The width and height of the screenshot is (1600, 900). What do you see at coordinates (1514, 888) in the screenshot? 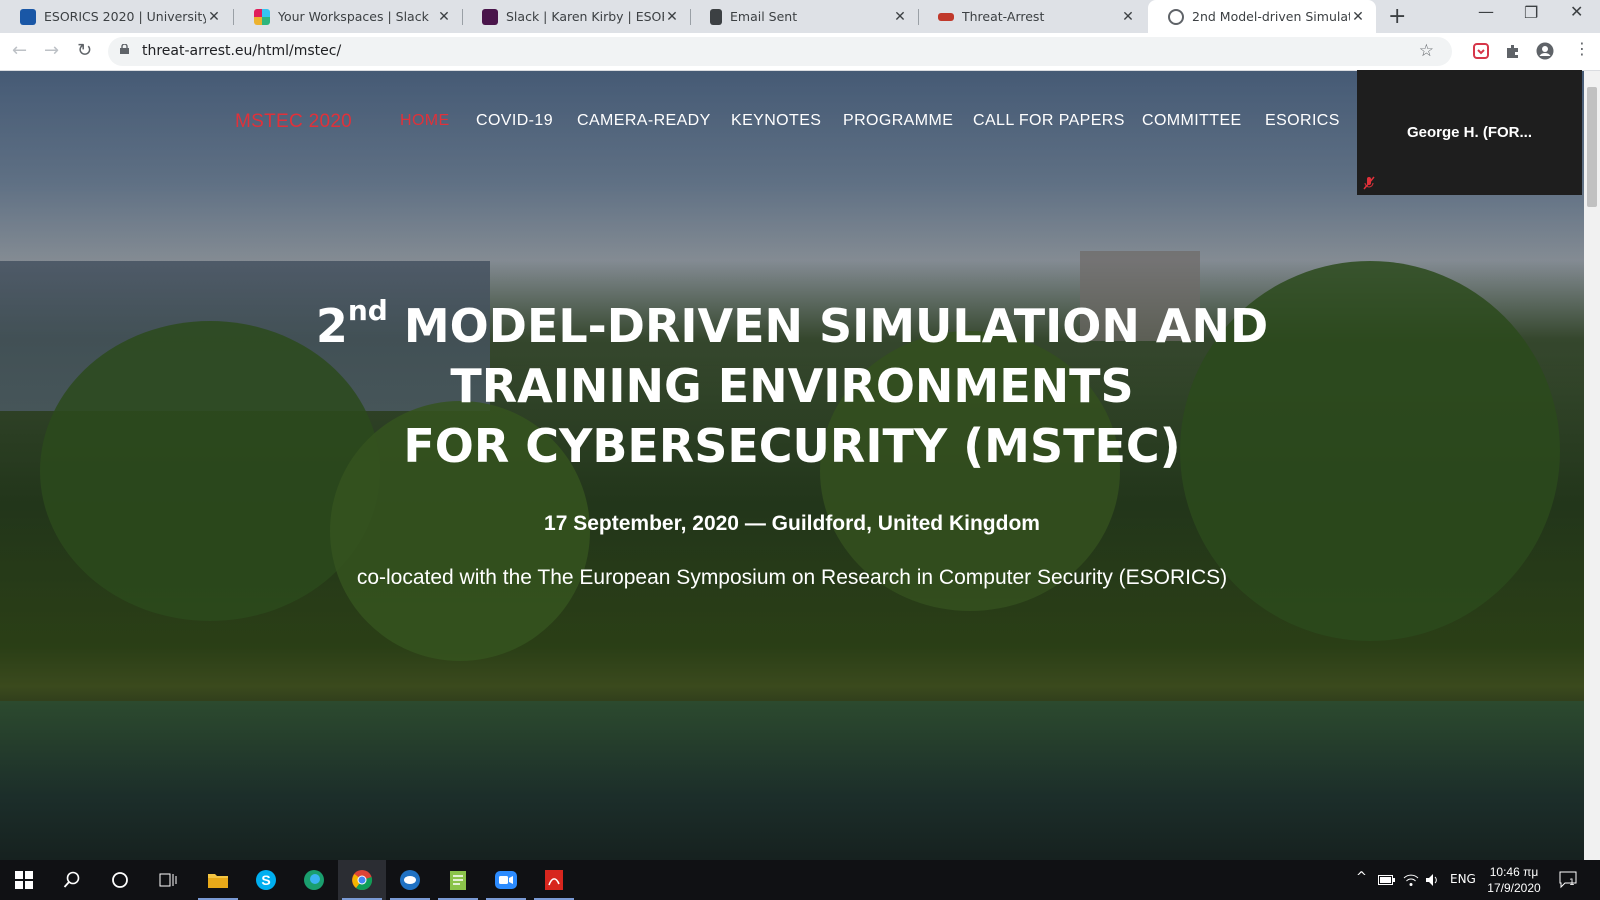
I see `clock-date: 17/9/2020` at bounding box center [1514, 888].